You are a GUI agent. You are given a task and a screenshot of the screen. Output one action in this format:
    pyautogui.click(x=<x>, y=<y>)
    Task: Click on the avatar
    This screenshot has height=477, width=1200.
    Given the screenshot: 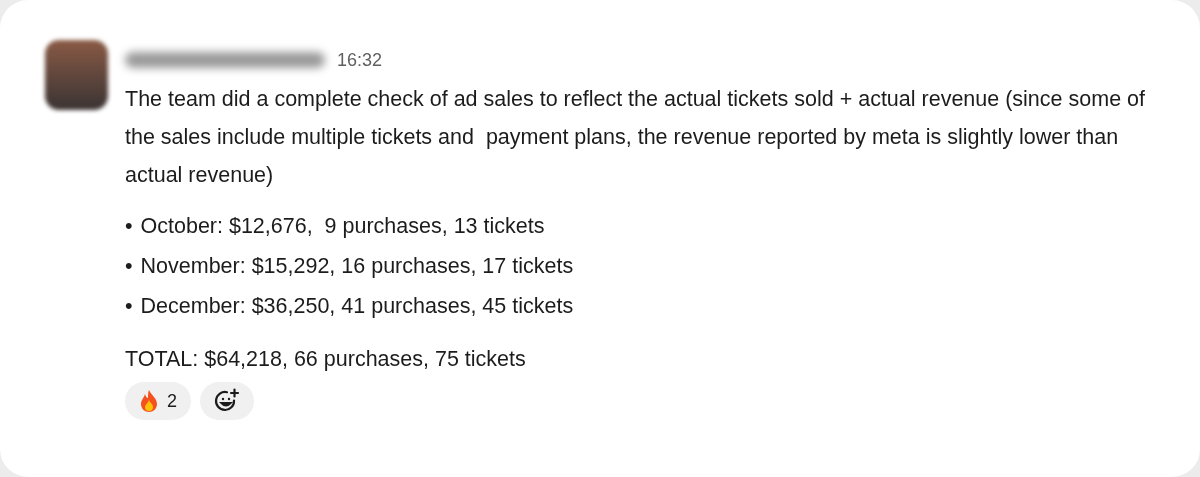 What is the action you would take?
    pyautogui.click(x=76, y=75)
    